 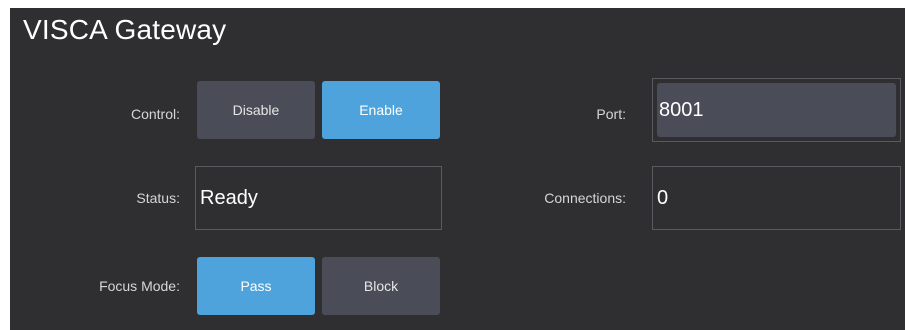 I want to click on panel-title: VISCA Gateway, so click(x=125, y=29).